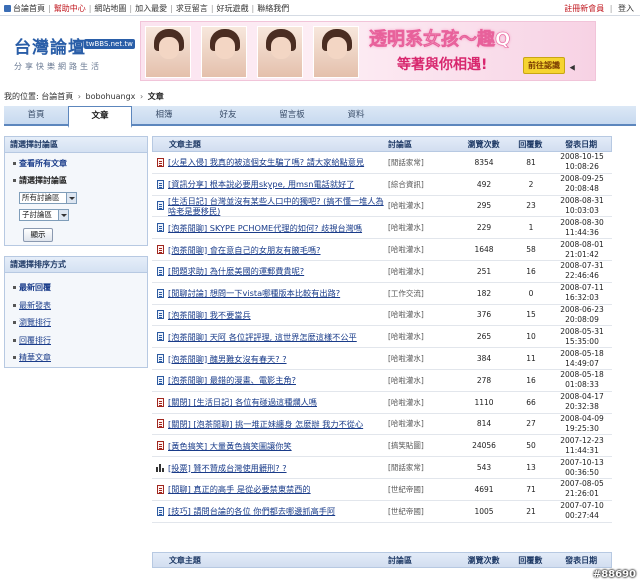 Image resolution: width=640 pixels, height=583 pixels. What do you see at coordinates (228, 116) in the screenshot?
I see `tab-3: 好友` at bounding box center [228, 116].